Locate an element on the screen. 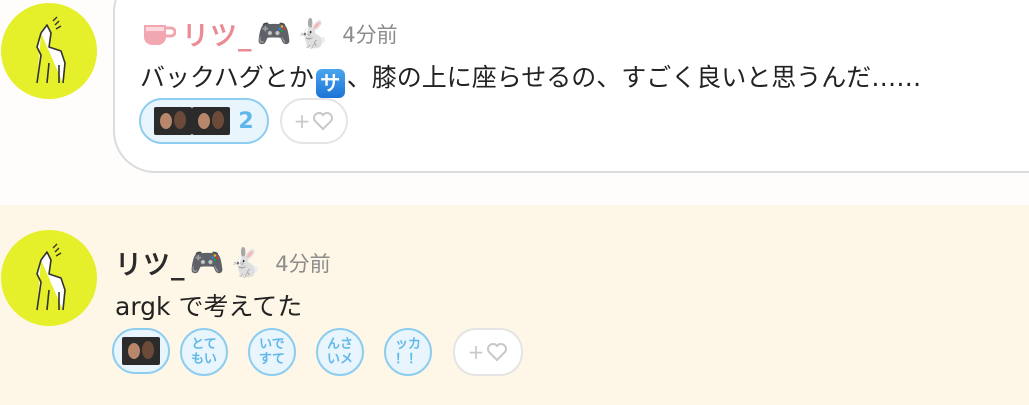 Image resolution: width=1029 pixels, height=405 pixels. sa-badge-icon: サ is located at coordinates (330, 83).